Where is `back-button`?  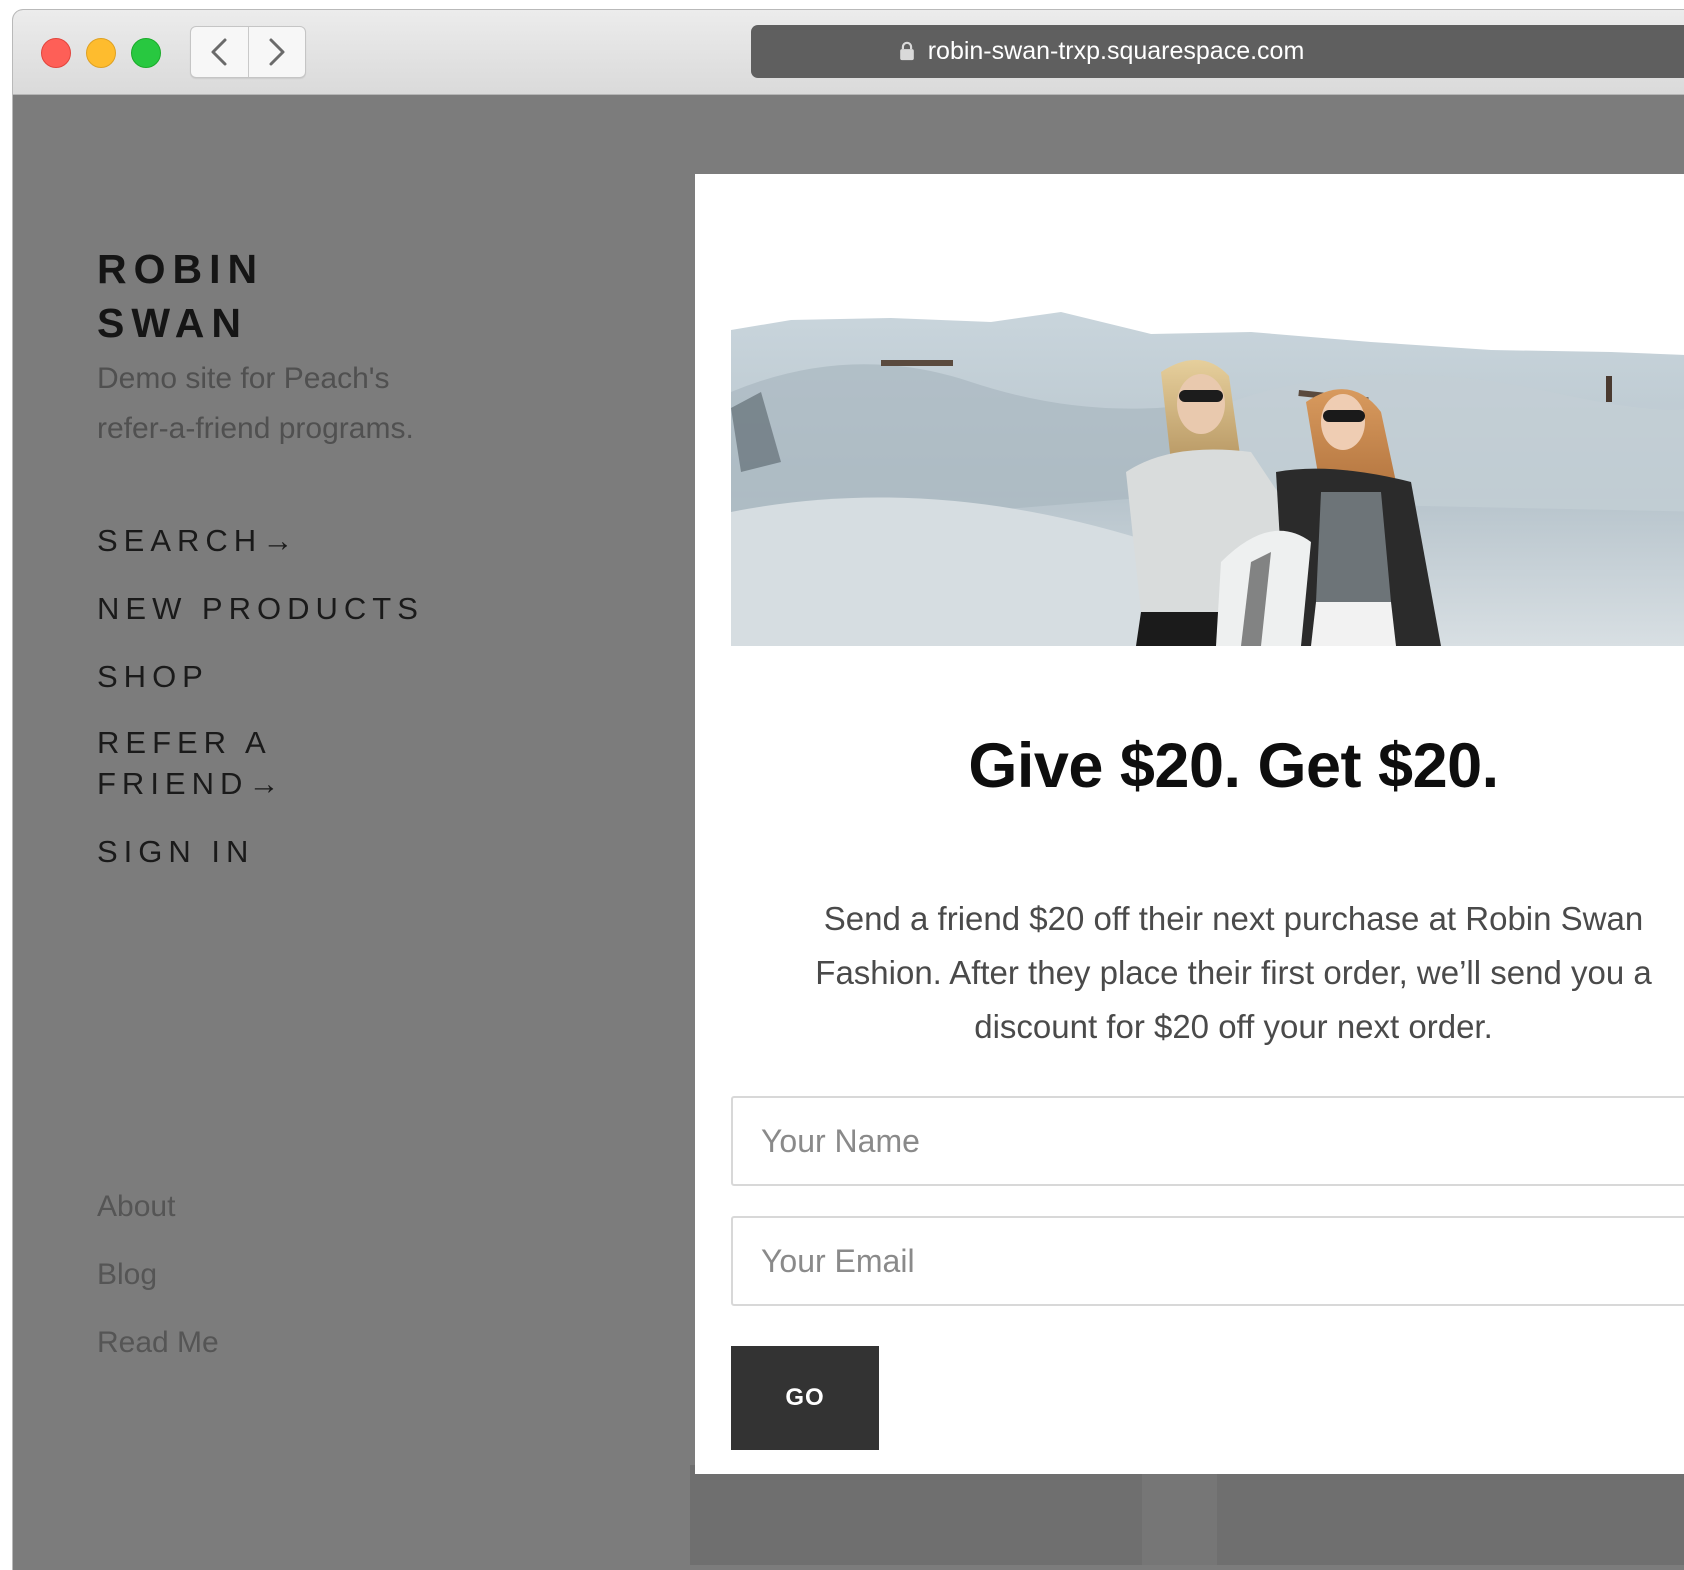 back-button is located at coordinates (219, 52).